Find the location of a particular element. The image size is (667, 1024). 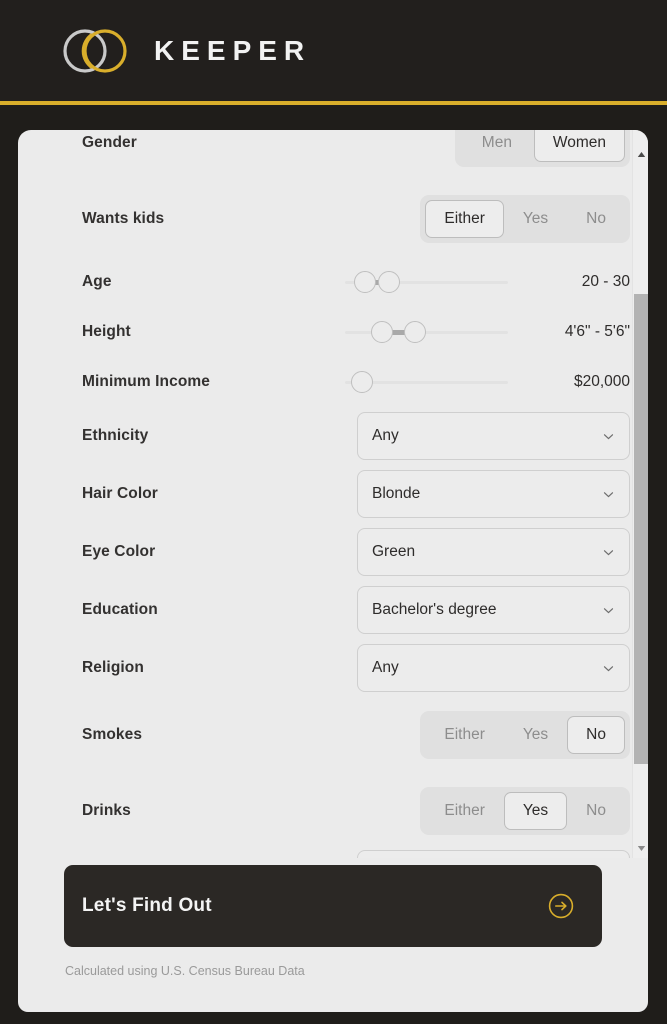

segment-drinks-either: Either is located at coordinates (464, 811).